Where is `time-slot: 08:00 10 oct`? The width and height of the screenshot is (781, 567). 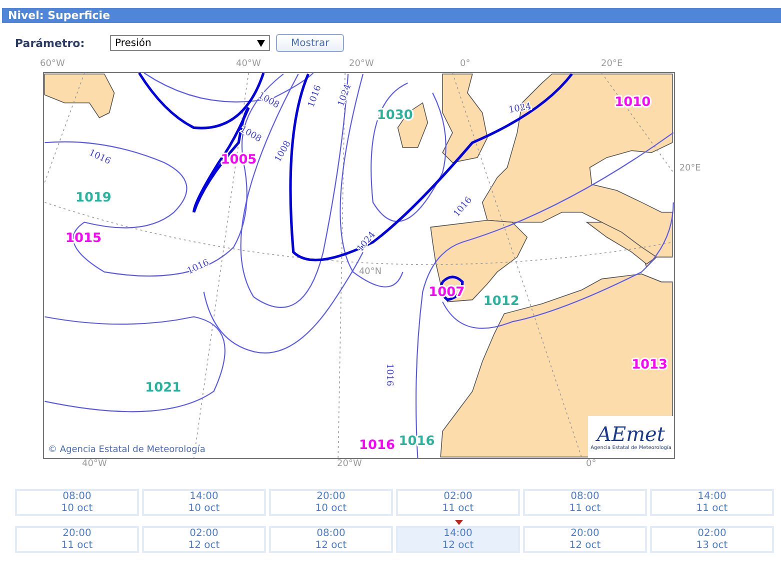
time-slot: 08:00 10 oct is located at coordinates (77, 502).